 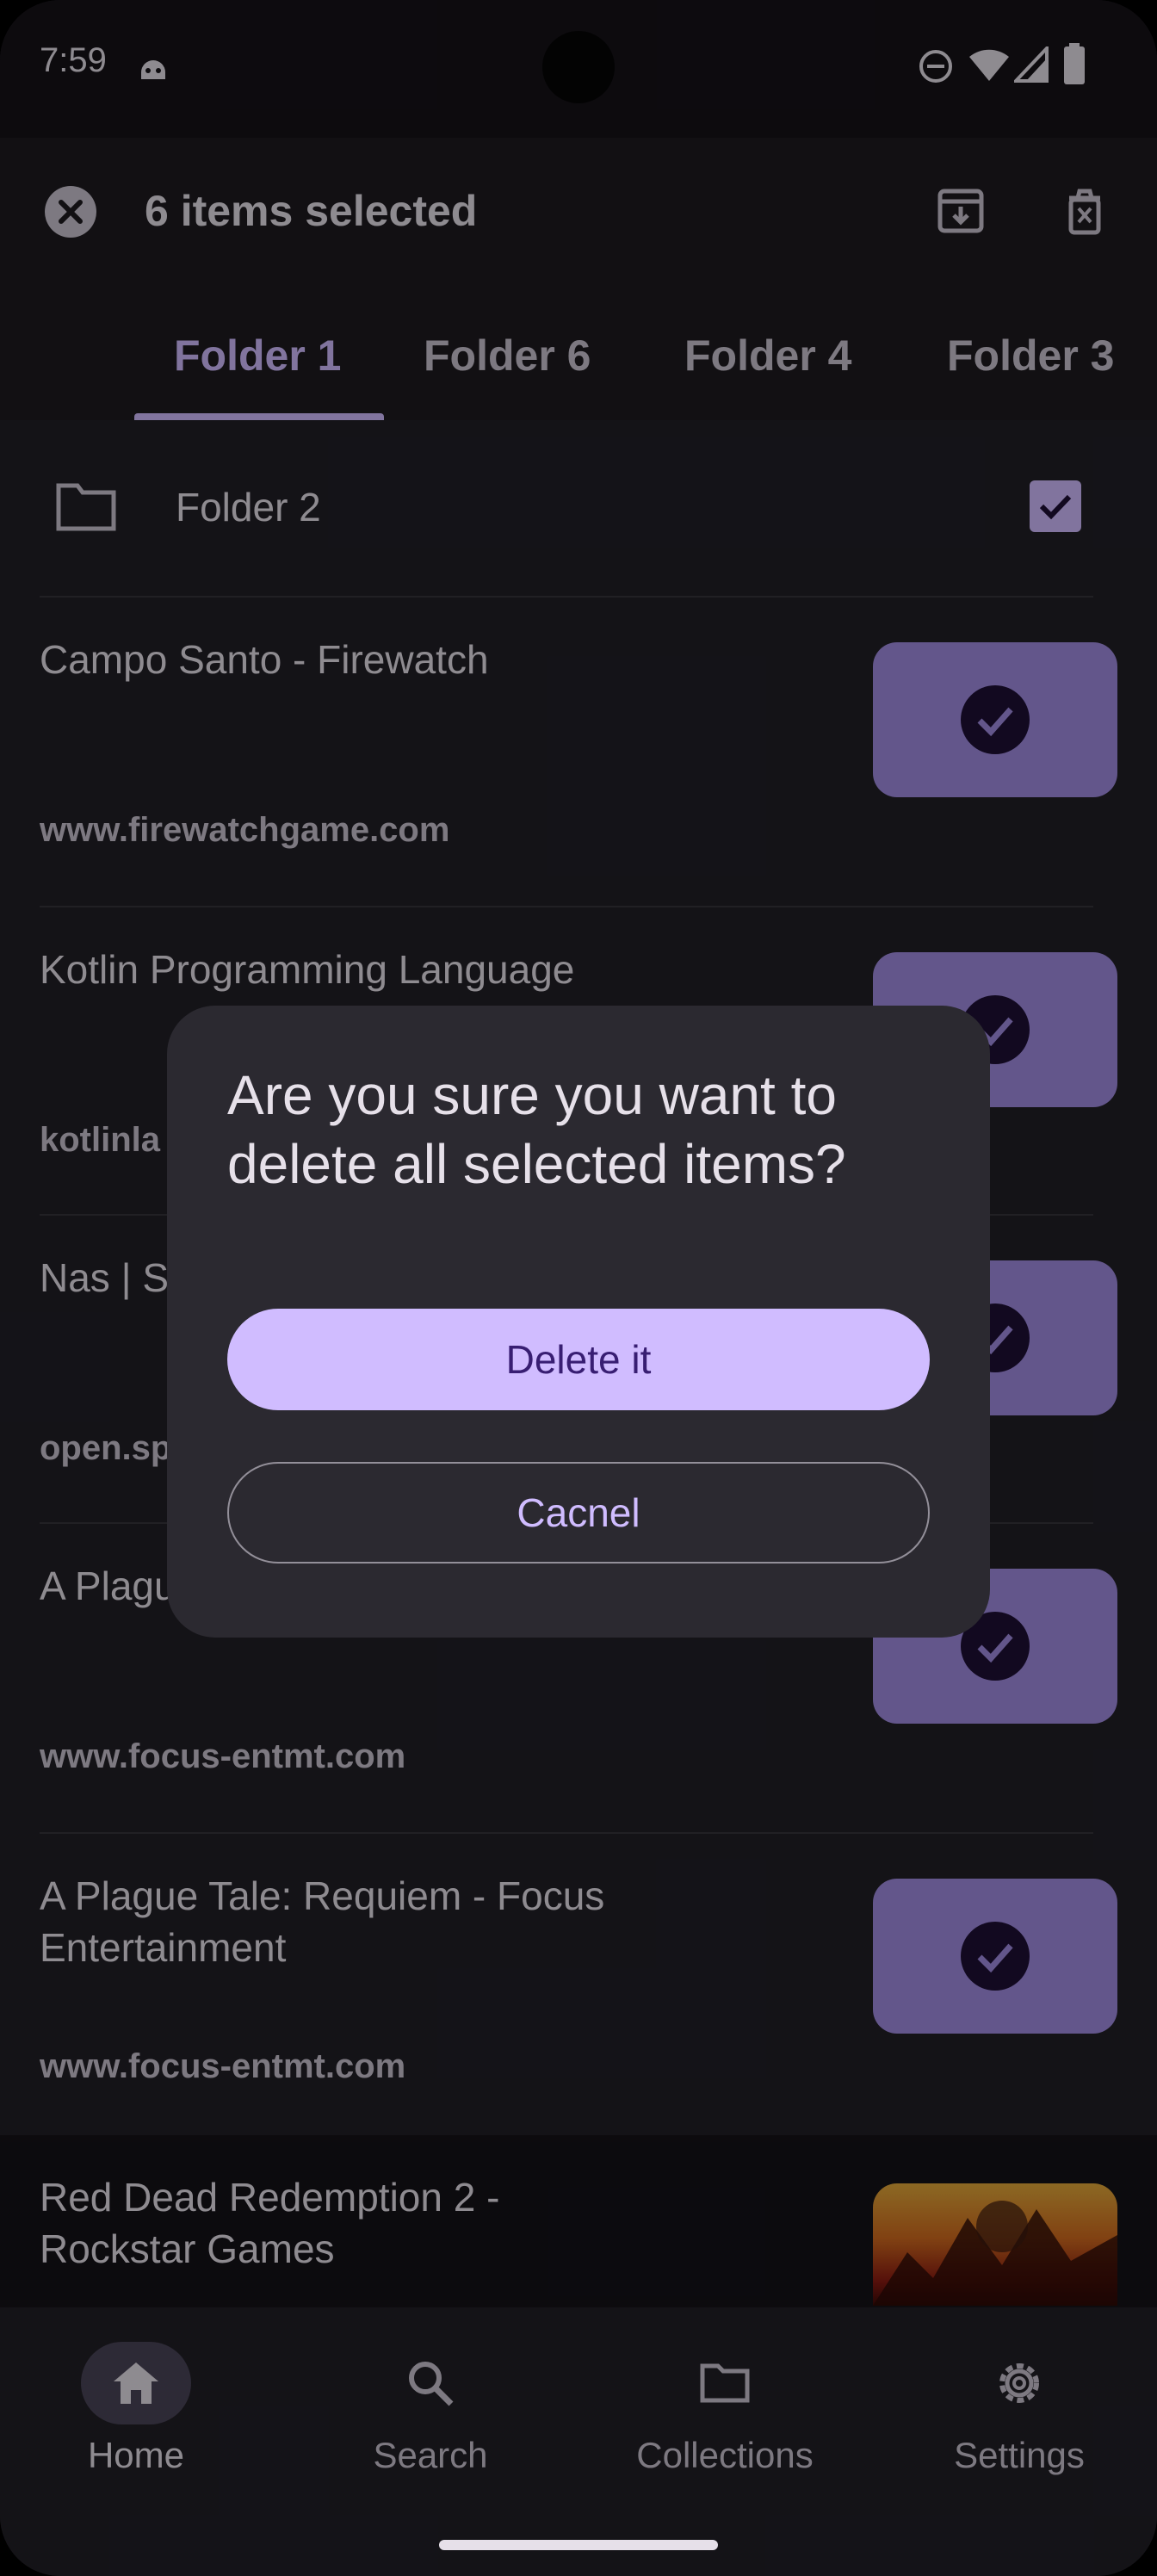 What do you see at coordinates (579, 2545) in the screenshot?
I see `gesture-handle` at bounding box center [579, 2545].